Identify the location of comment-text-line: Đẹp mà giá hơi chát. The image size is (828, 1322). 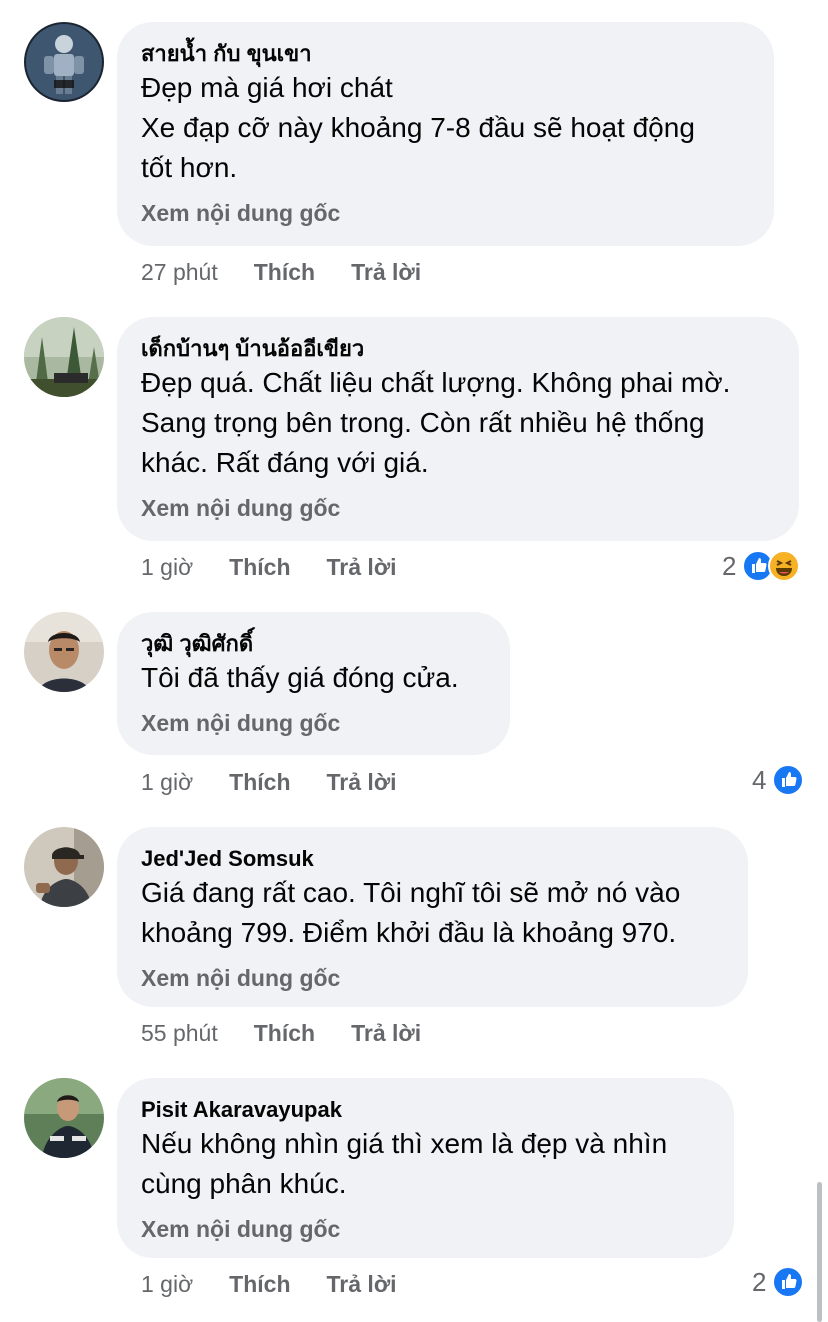
(267, 87).